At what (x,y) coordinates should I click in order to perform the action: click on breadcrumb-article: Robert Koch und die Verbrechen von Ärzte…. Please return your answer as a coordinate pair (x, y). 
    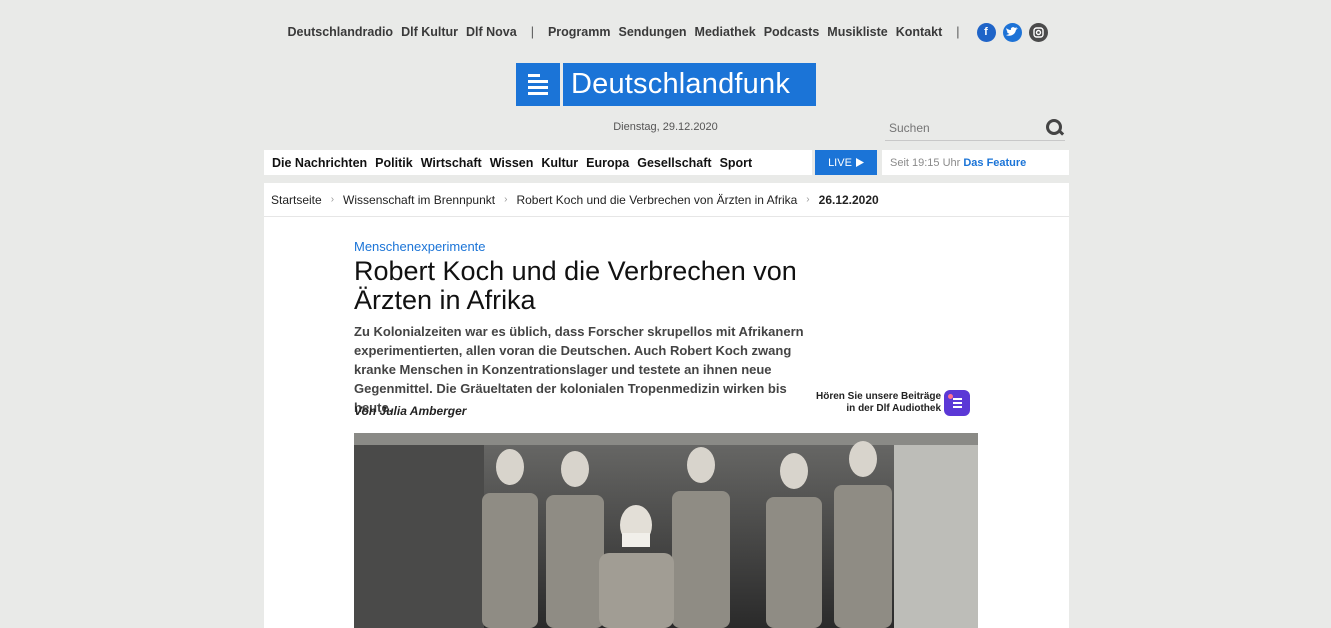
    Looking at the image, I should click on (656, 200).